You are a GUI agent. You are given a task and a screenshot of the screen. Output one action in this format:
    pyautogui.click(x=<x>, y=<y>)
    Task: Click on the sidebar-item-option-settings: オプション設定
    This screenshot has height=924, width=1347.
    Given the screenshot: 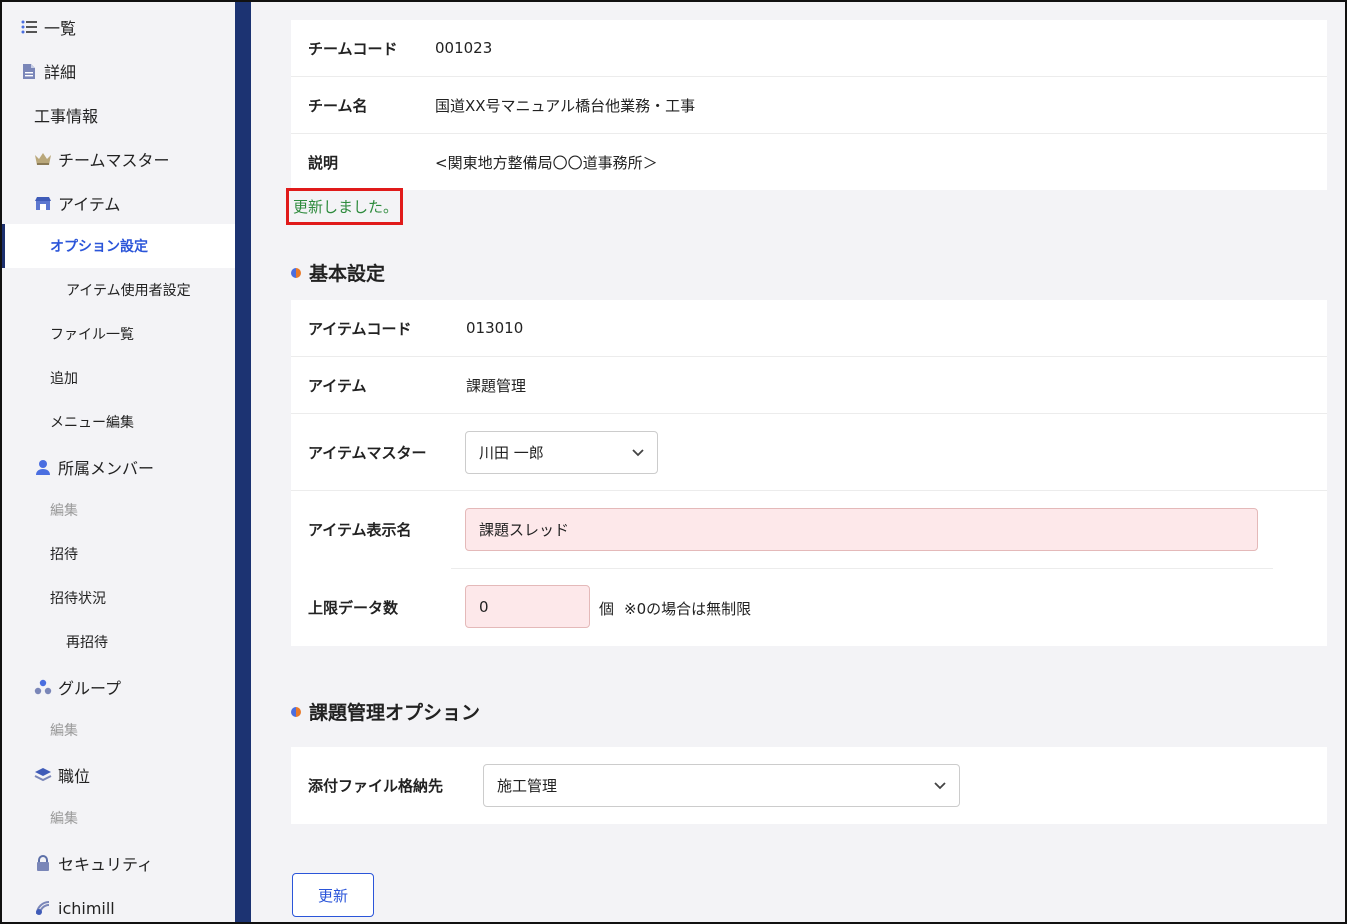 What is the action you would take?
    pyautogui.click(x=118, y=246)
    